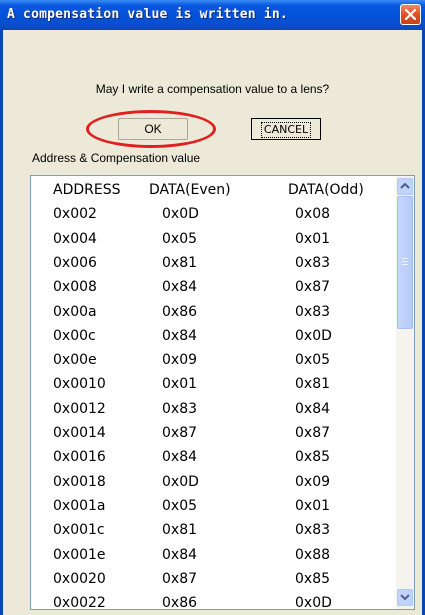 This screenshot has height=615, width=425. I want to click on window-title: A compensation value is written in., so click(147, 14).